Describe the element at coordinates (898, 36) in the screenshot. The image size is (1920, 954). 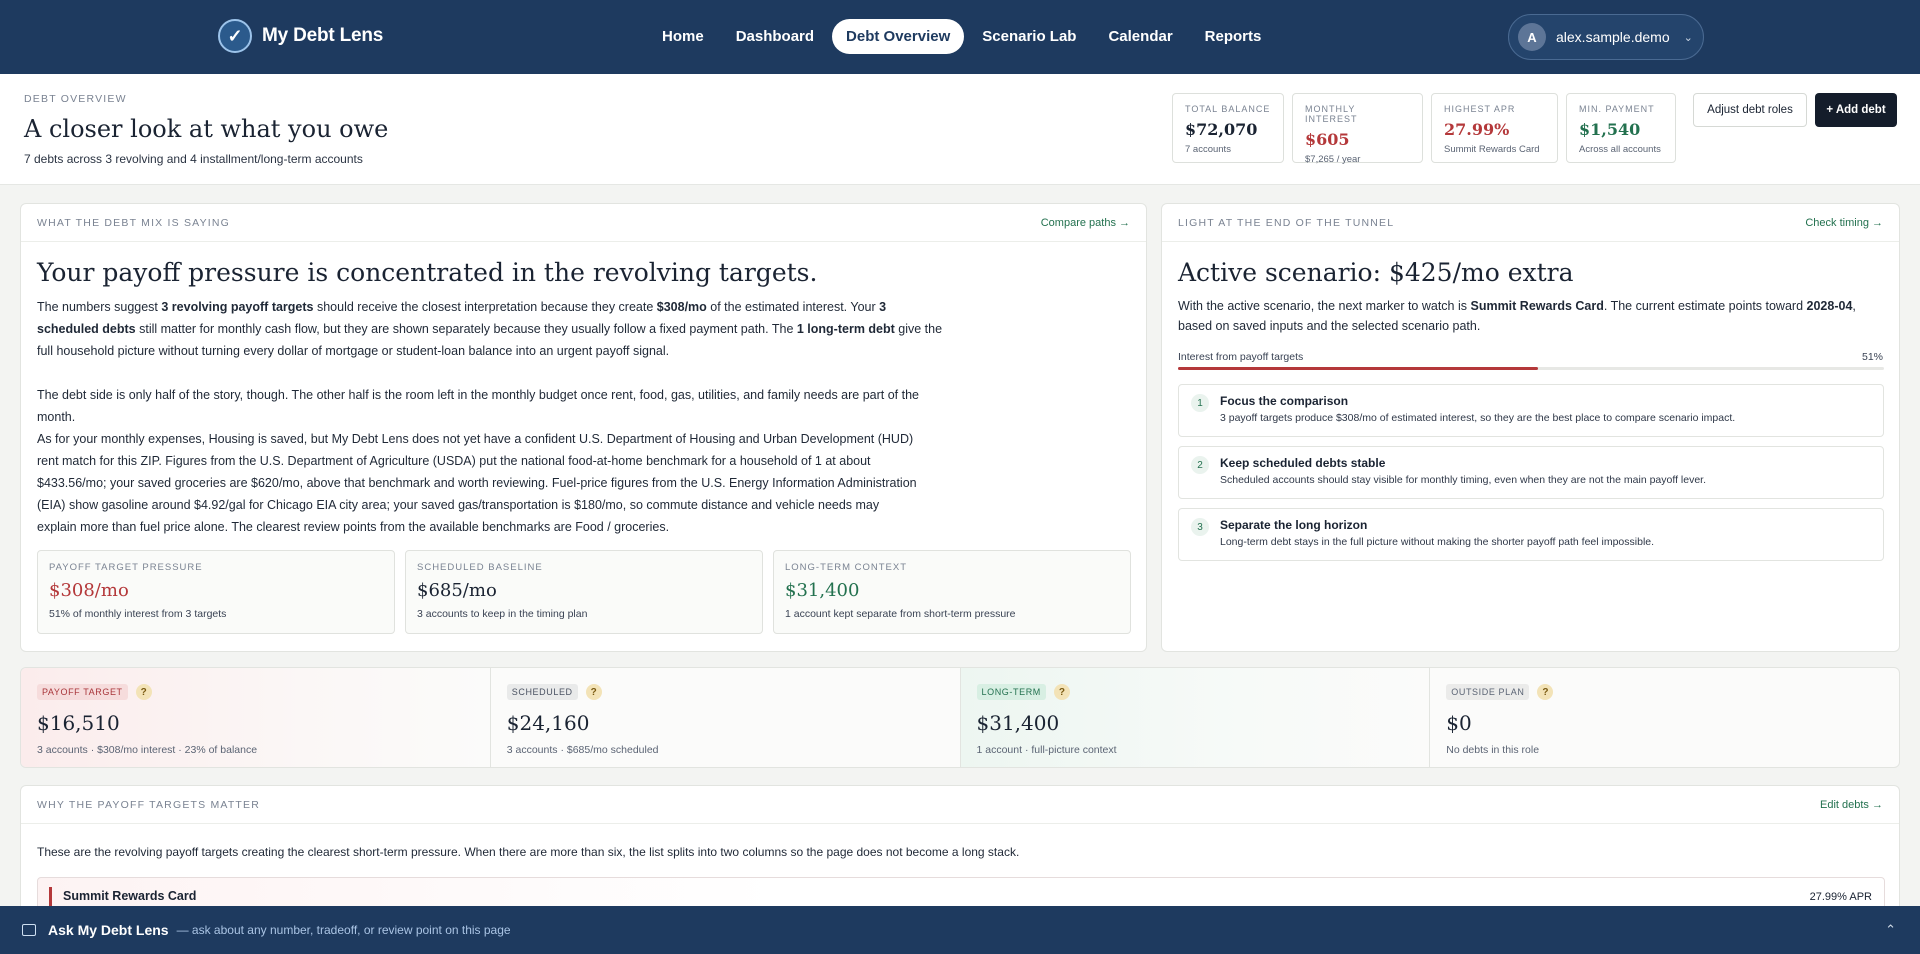
I see `nav-link-debt-overview: Debt Overview` at that location.